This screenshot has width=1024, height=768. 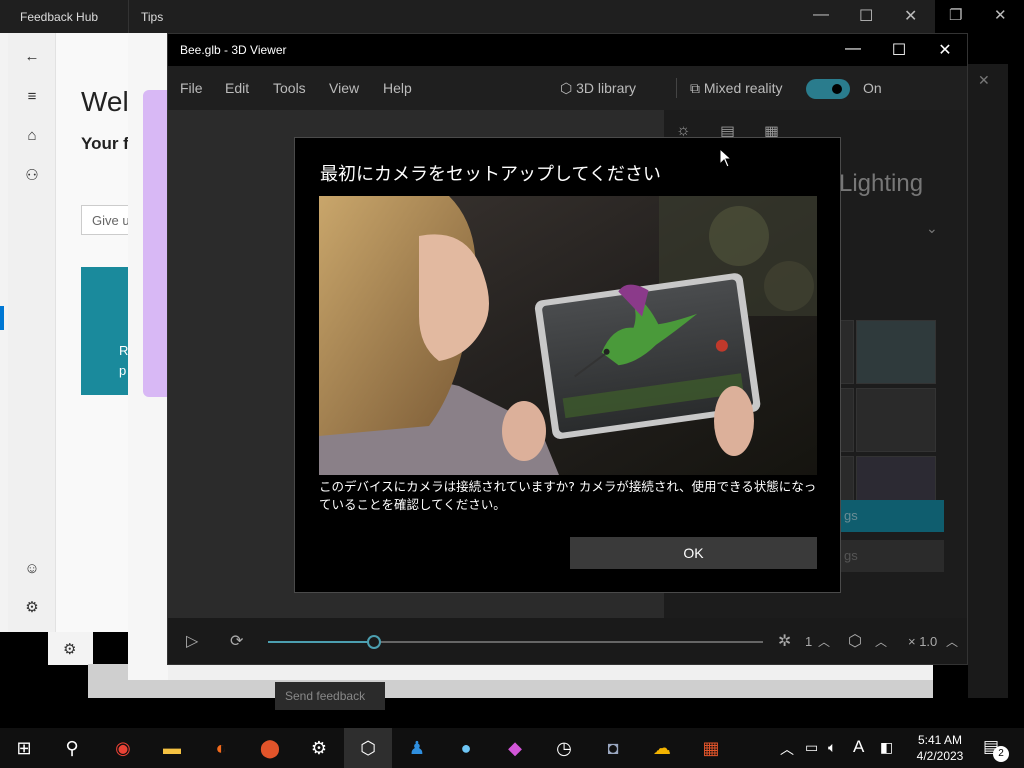 I want to click on 3d-library-label: 3D library, so click(x=606, y=88).